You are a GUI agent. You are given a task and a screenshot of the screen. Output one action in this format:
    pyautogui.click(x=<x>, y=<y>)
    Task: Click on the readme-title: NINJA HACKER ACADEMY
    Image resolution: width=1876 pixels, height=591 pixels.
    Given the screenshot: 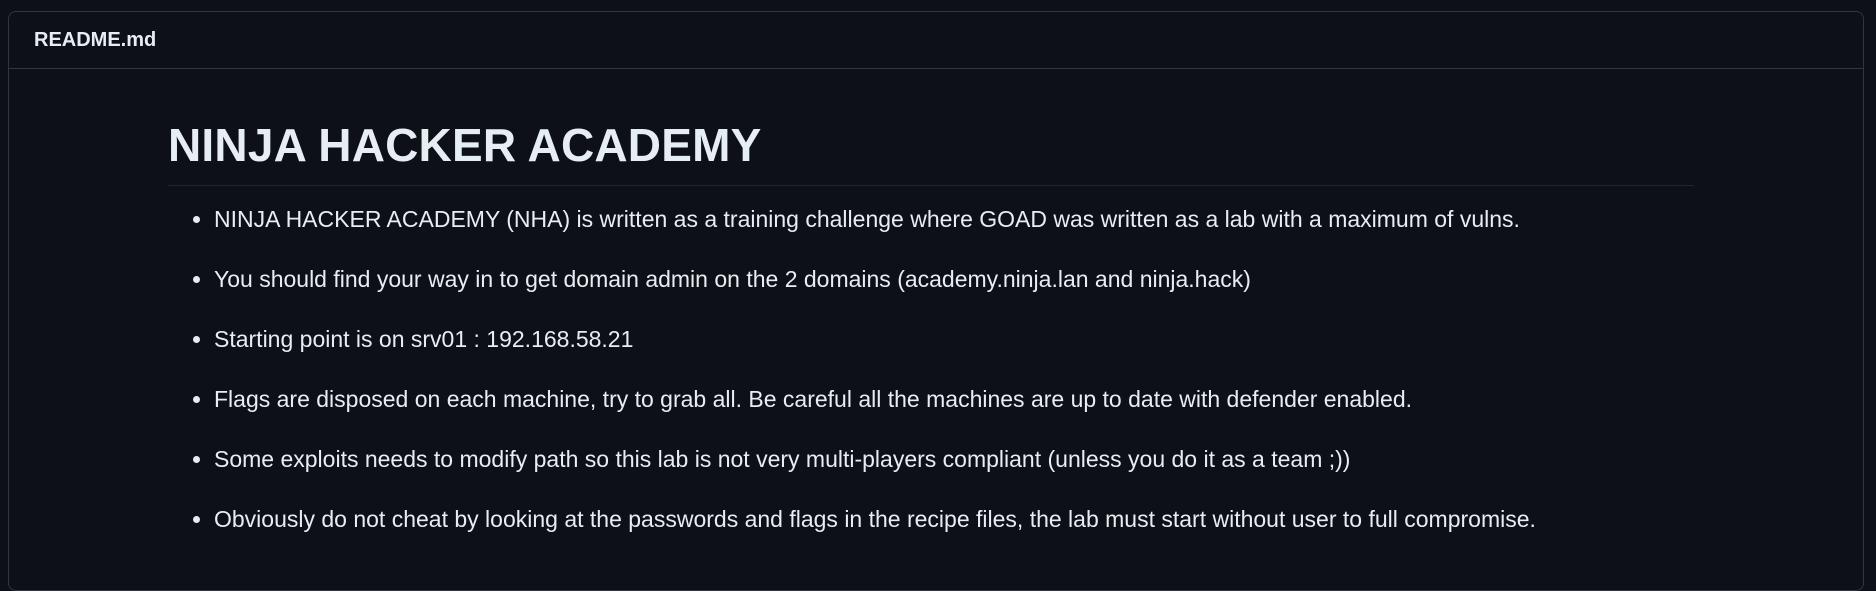 What is the action you would take?
    pyautogui.click(x=931, y=153)
    